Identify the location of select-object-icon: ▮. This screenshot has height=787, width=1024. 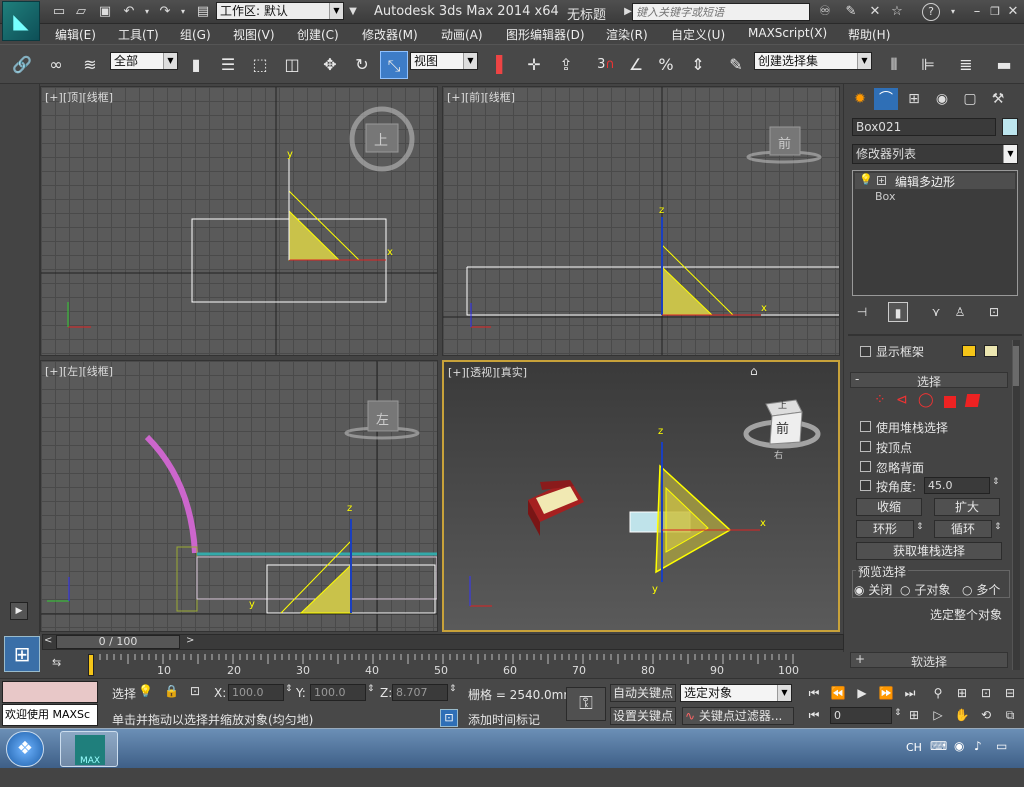
(196, 65).